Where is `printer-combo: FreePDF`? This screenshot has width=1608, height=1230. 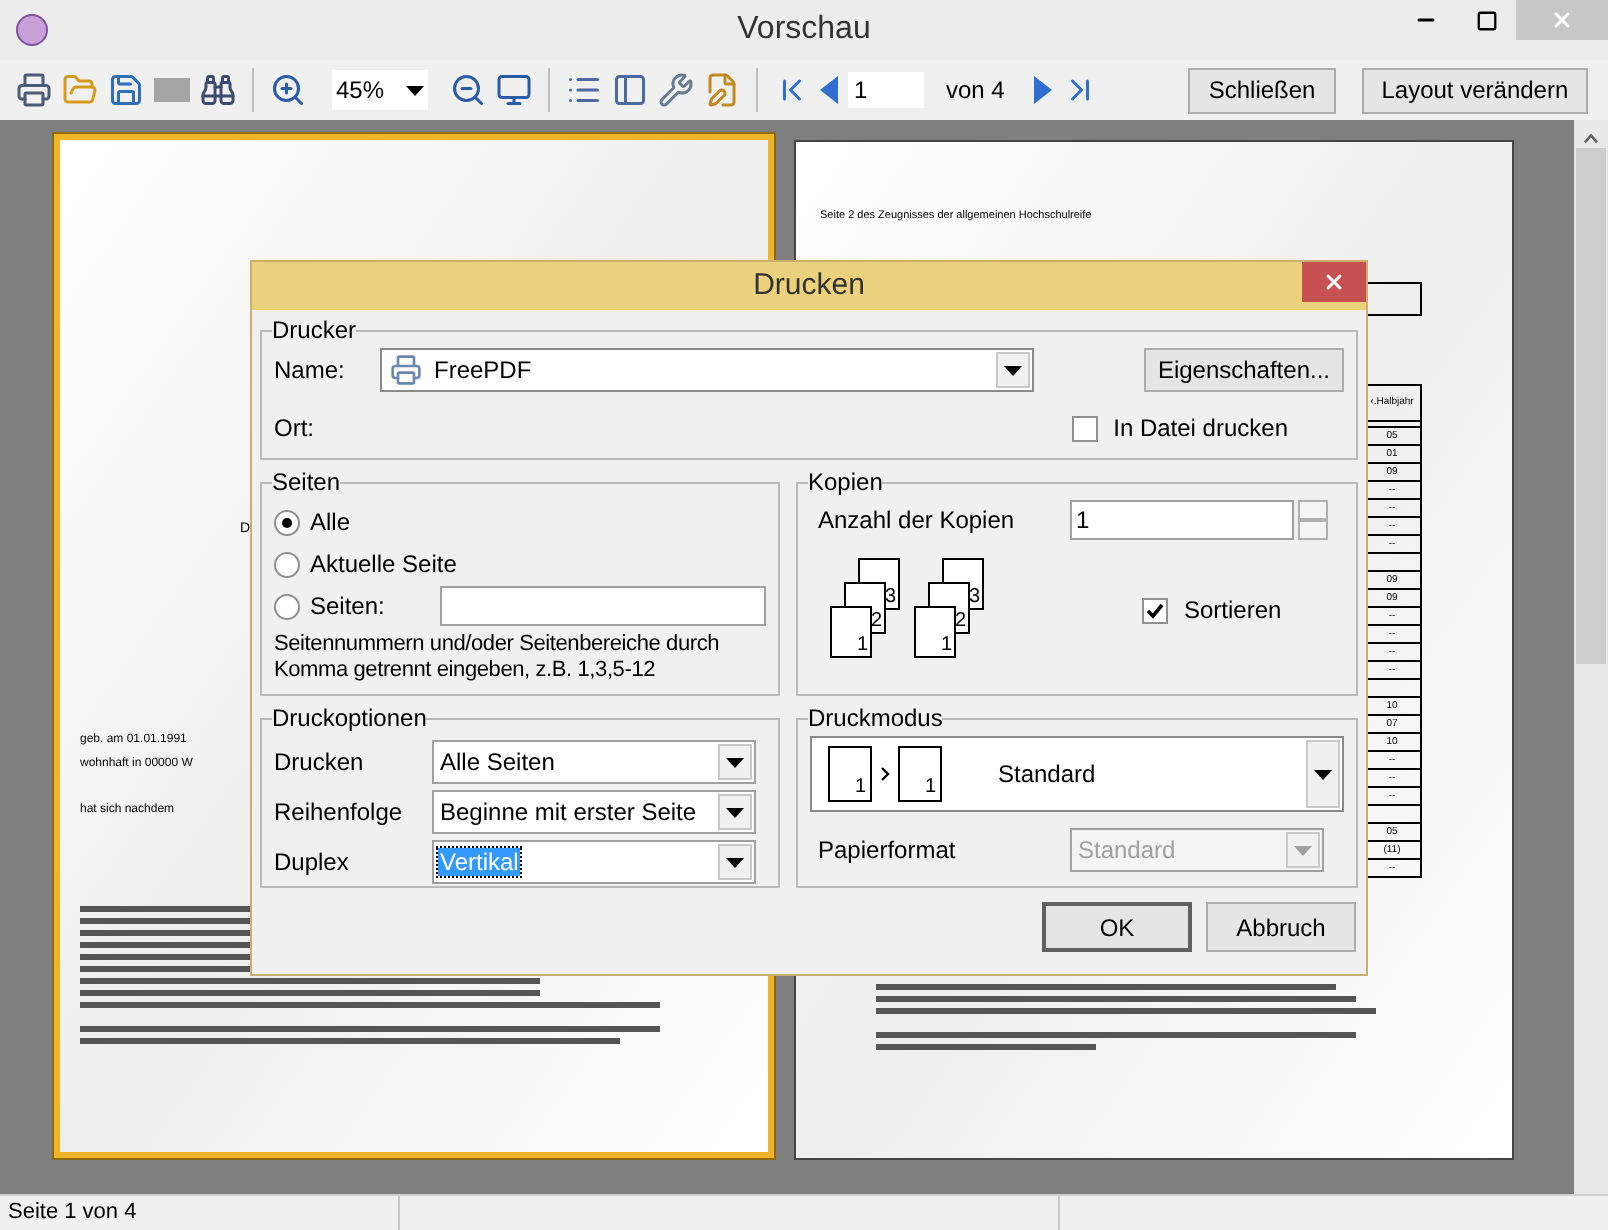
printer-combo: FreePDF is located at coordinates (707, 370).